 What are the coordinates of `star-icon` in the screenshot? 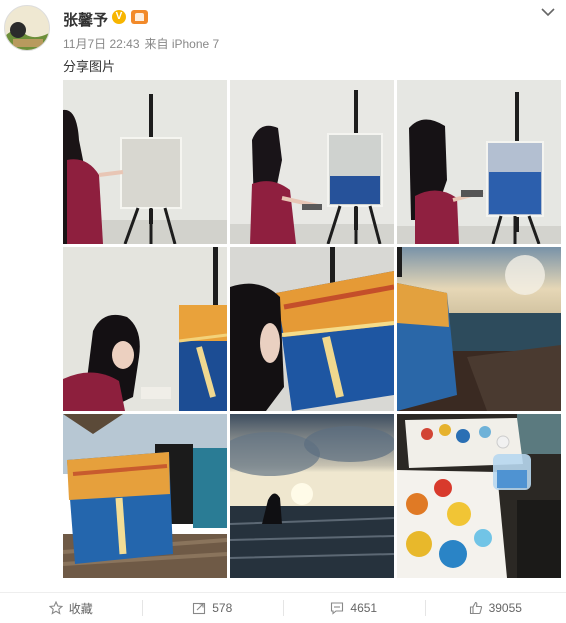 It's located at (56, 607).